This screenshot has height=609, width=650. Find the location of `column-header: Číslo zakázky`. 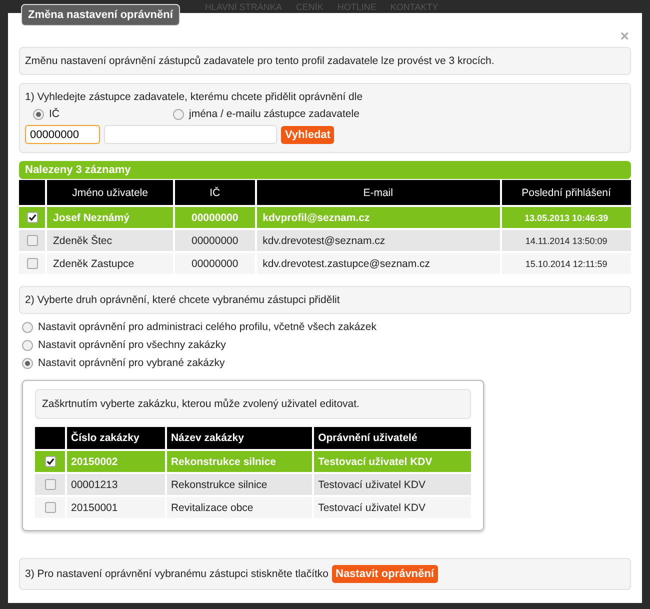

column-header: Číslo zakázky is located at coordinates (116, 438).